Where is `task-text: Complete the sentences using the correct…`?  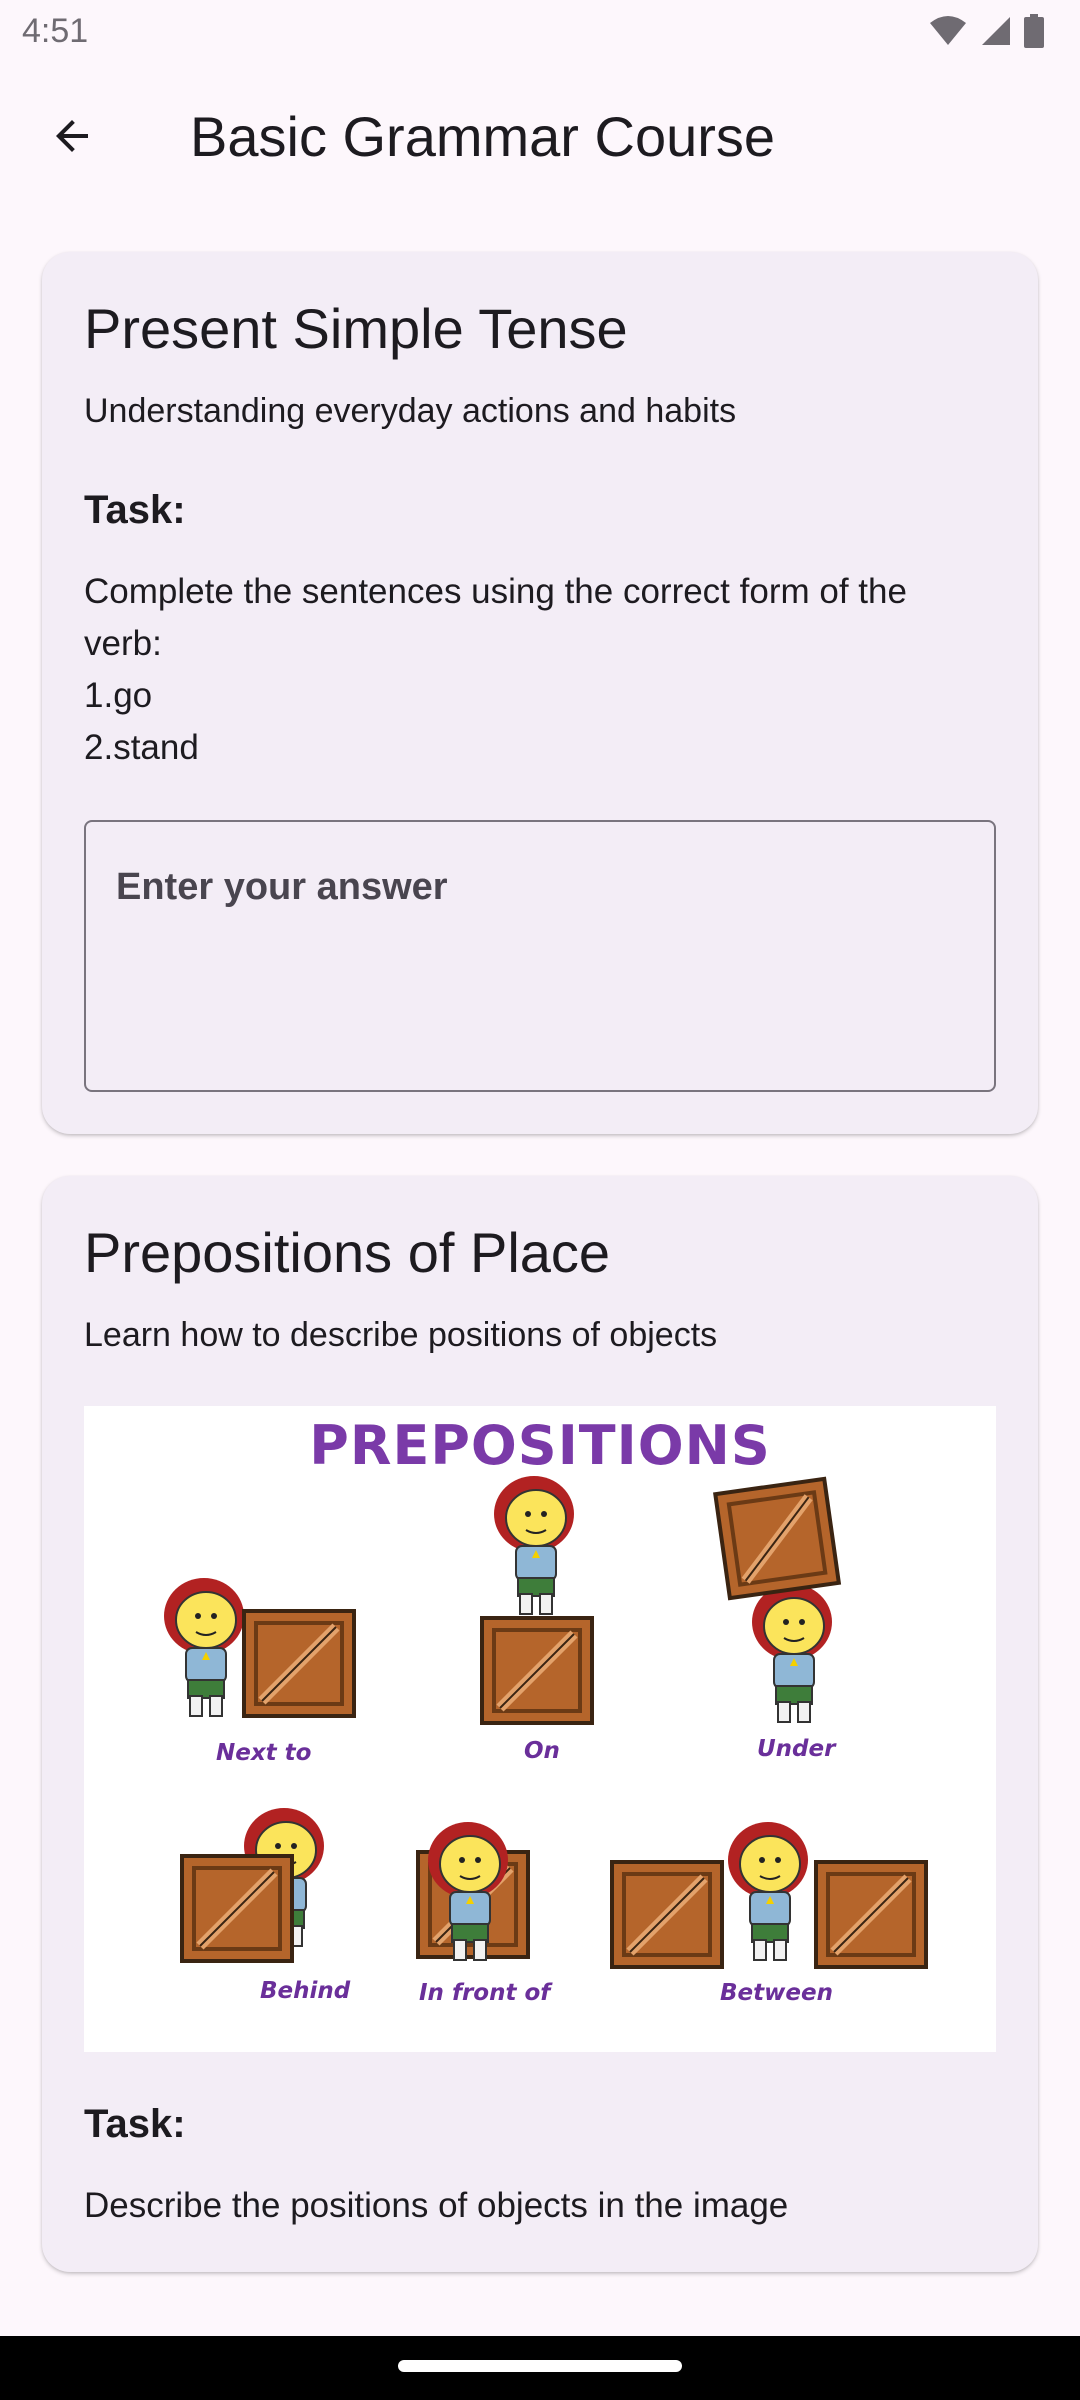 task-text: Complete the sentences using the correct… is located at coordinates (544, 670).